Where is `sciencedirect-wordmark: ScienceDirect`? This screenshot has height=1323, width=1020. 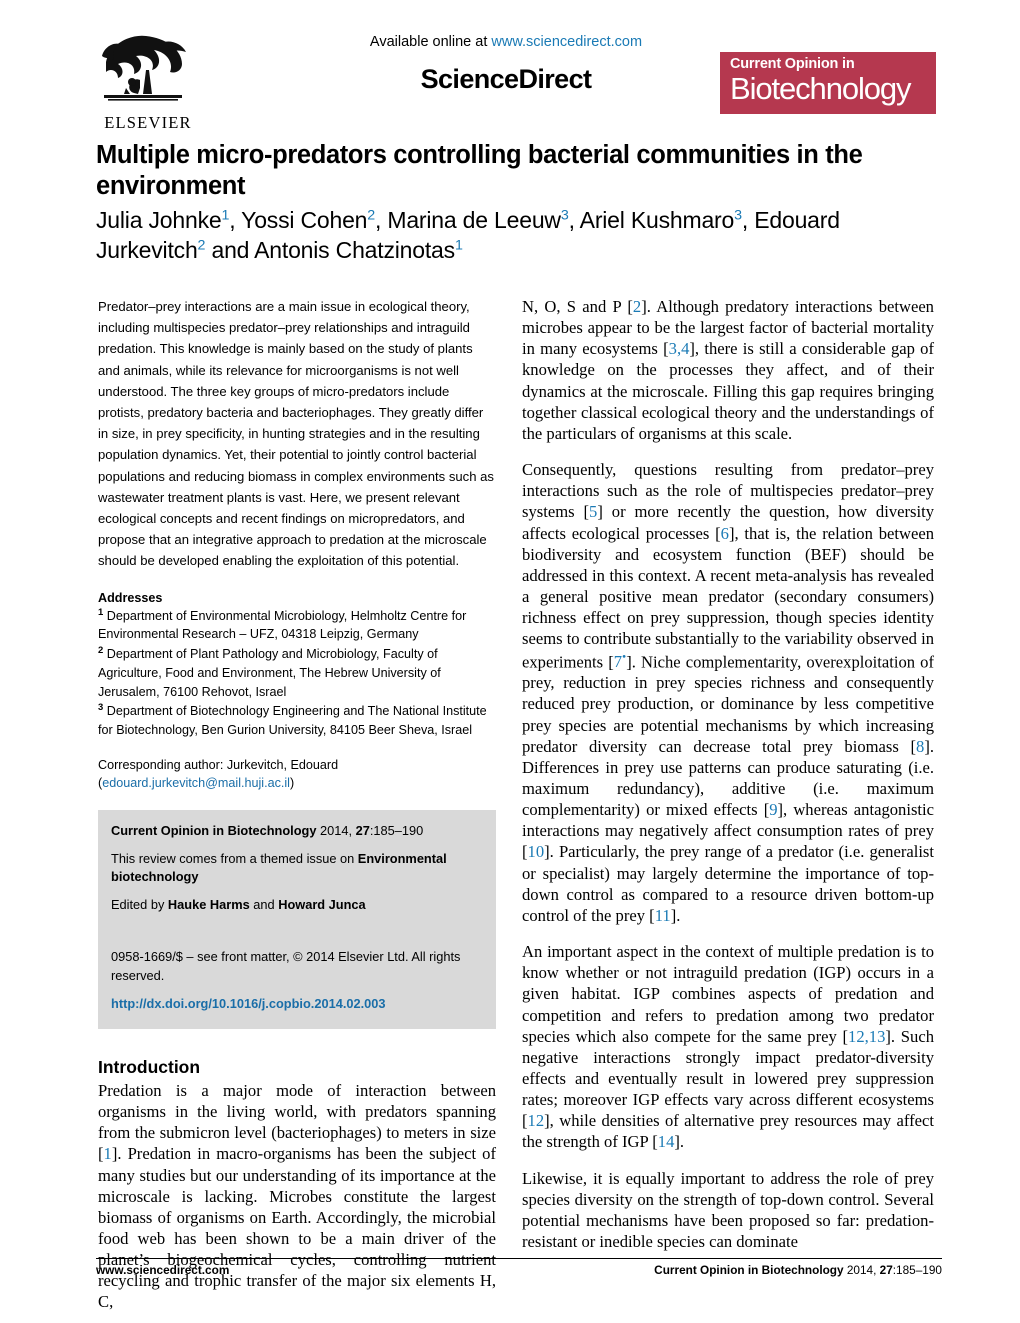
sciencedirect-wordmark: ScienceDirect is located at coordinates (506, 79).